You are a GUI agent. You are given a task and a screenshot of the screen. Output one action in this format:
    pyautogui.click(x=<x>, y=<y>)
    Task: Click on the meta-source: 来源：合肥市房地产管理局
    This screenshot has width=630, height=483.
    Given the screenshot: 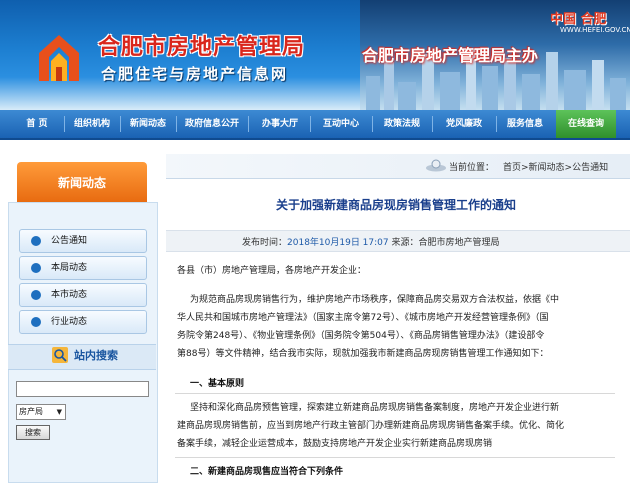 What is the action you would take?
    pyautogui.click(x=445, y=243)
    